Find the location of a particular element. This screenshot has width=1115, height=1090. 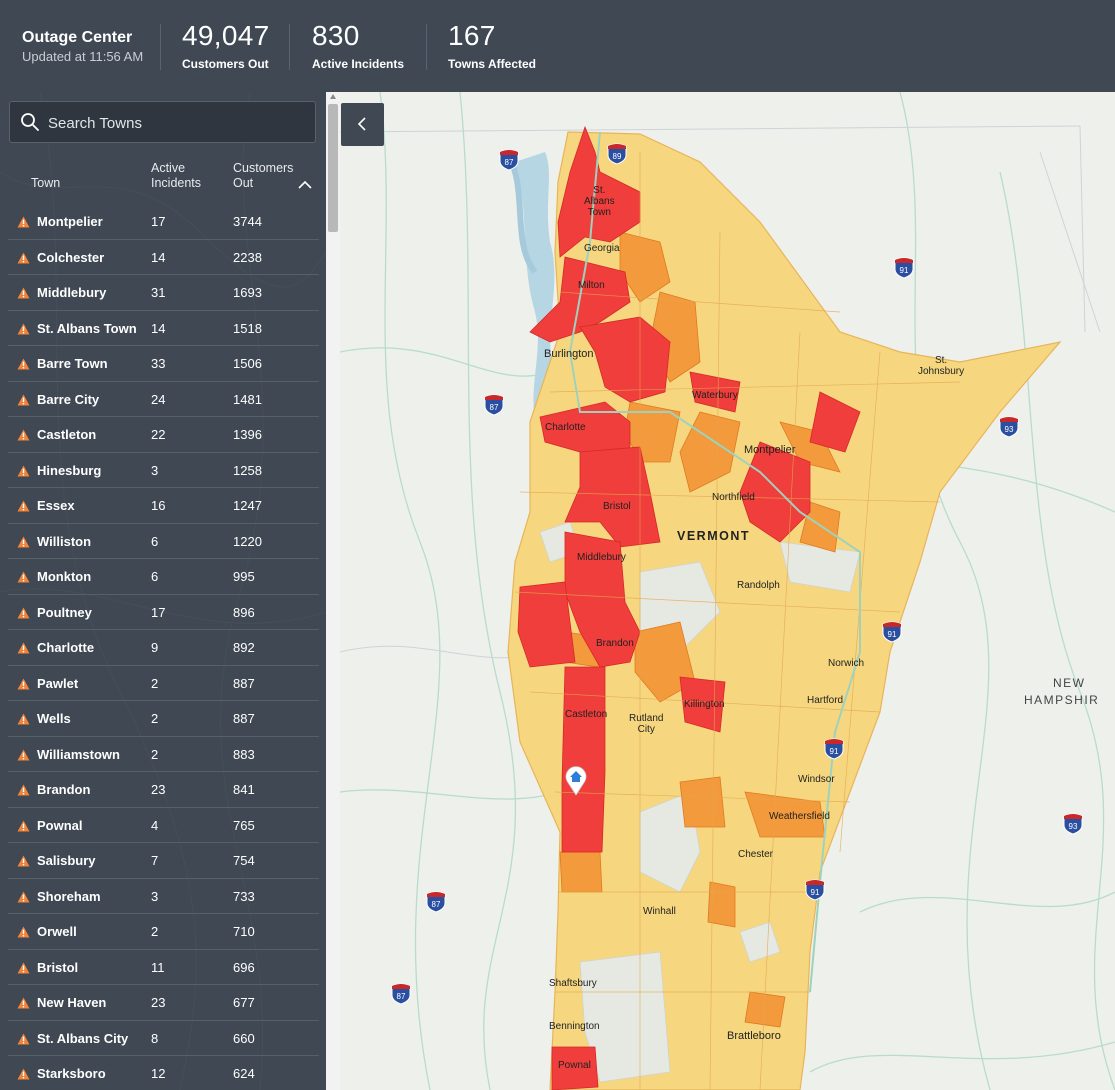

incident-count: 33 is located at coordinates (158, 363).